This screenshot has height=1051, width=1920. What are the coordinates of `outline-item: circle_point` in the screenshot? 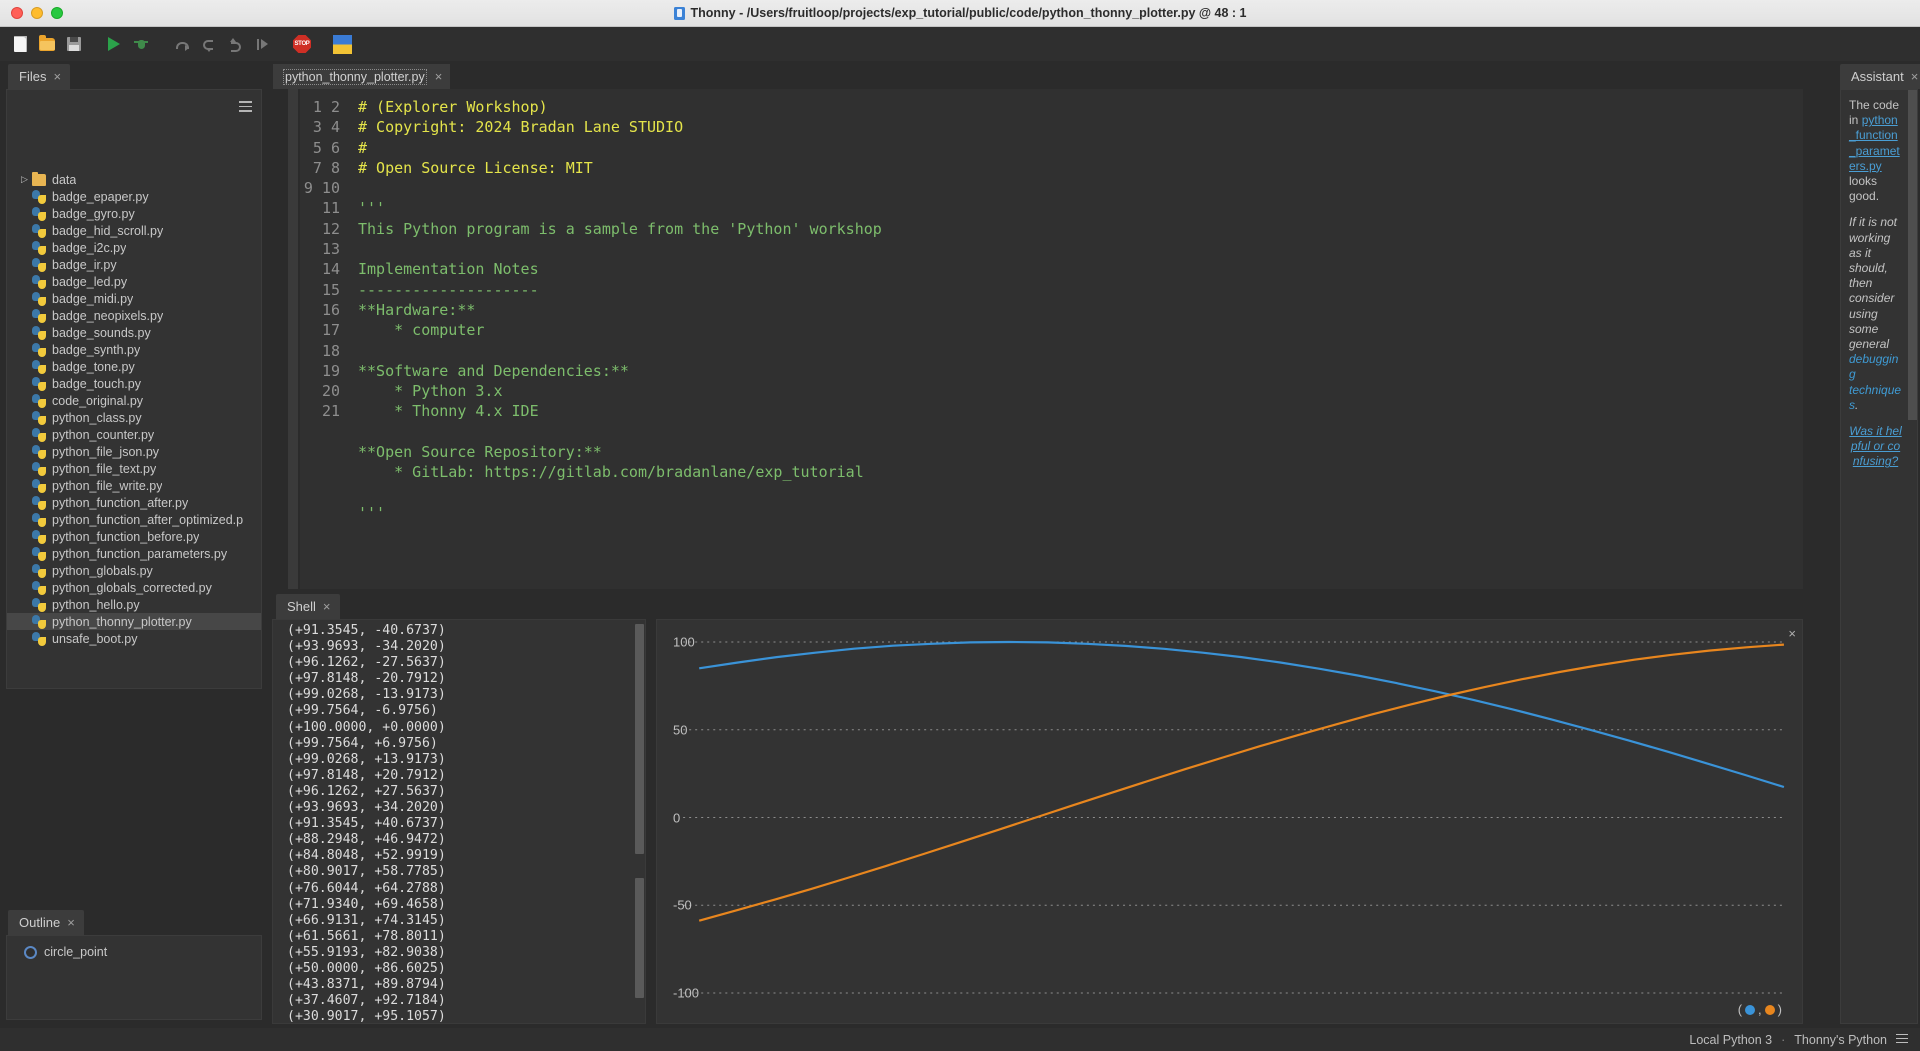 It's located at (134, 952).